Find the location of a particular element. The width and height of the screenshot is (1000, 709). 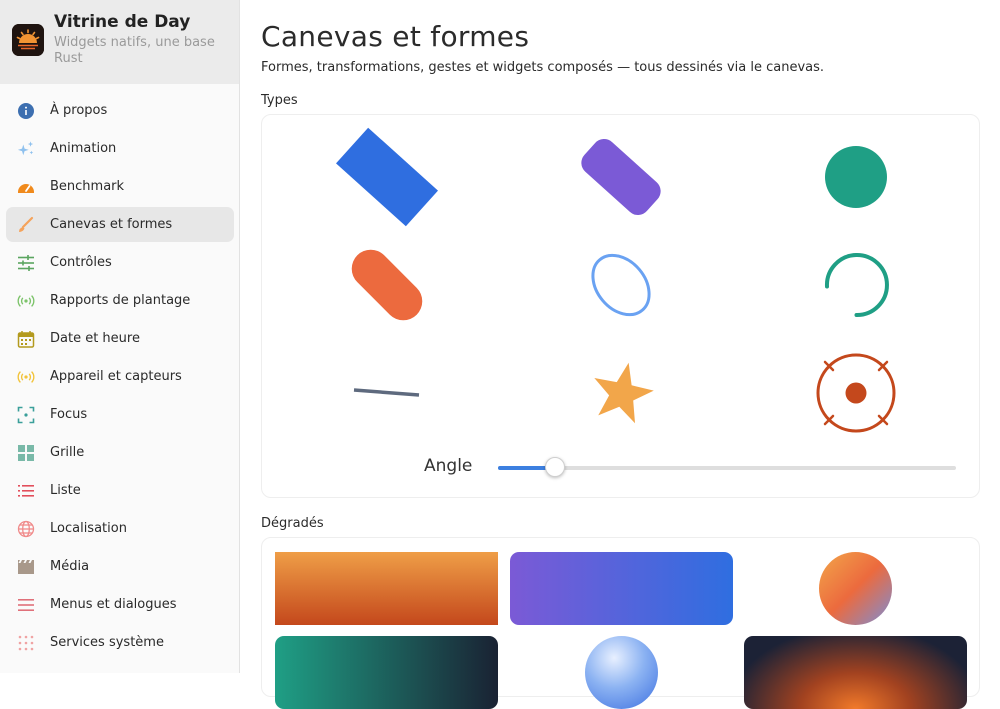

shape-capsule is located at coordinates (387, 287).